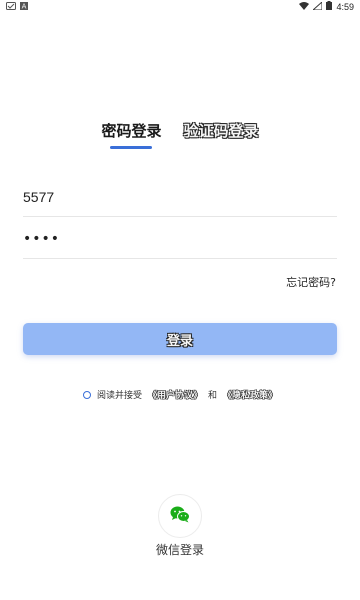  What do you see at coordinates (311, 282) in the screenshot?
I see `forgot-password-link: 忘记密码?` at bounding box center [311, 282].